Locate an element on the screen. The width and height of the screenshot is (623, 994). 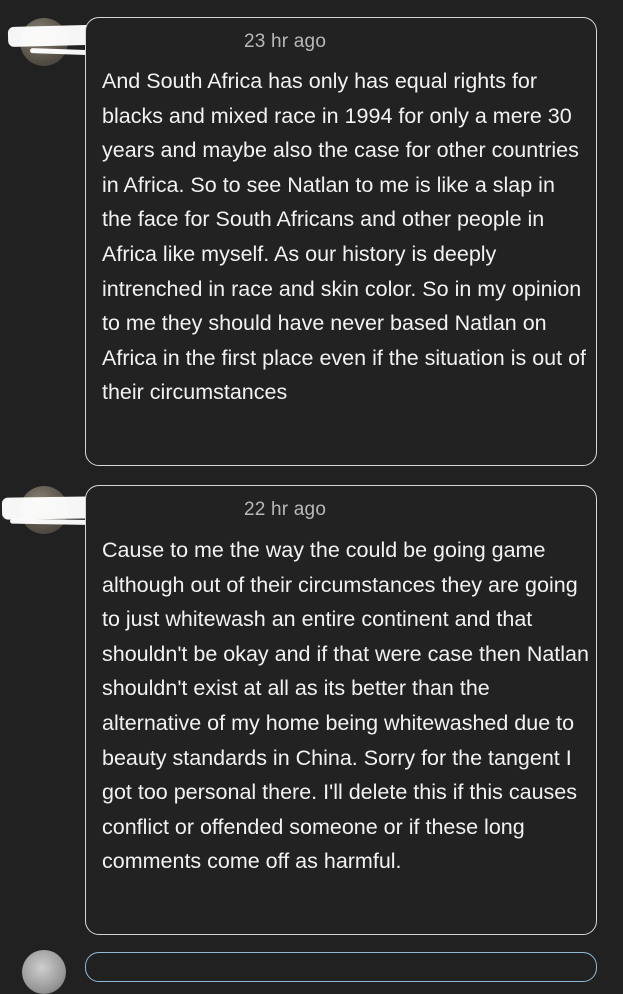
comment-bubble is located at coordinates (341, 967).